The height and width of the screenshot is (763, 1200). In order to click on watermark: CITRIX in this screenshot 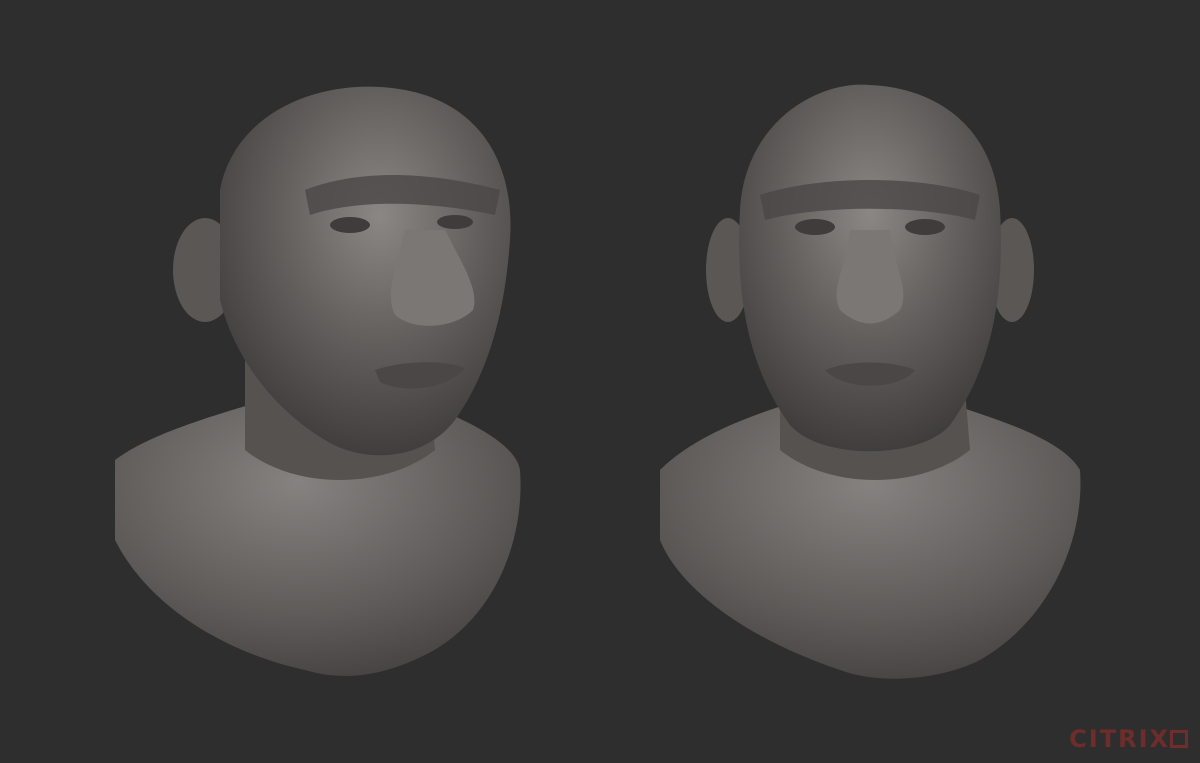, I will do `click(1128, 739)`.